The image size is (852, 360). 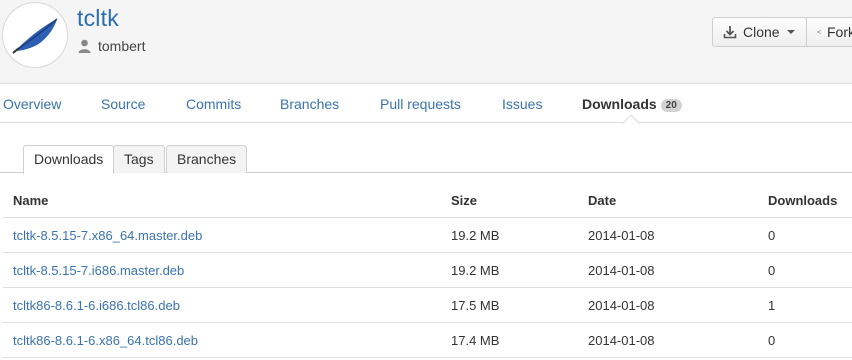 What do you see at coordinates (464, 200) in the screenshot?
I see `header-size: Size` at bounding box center [464, 200].